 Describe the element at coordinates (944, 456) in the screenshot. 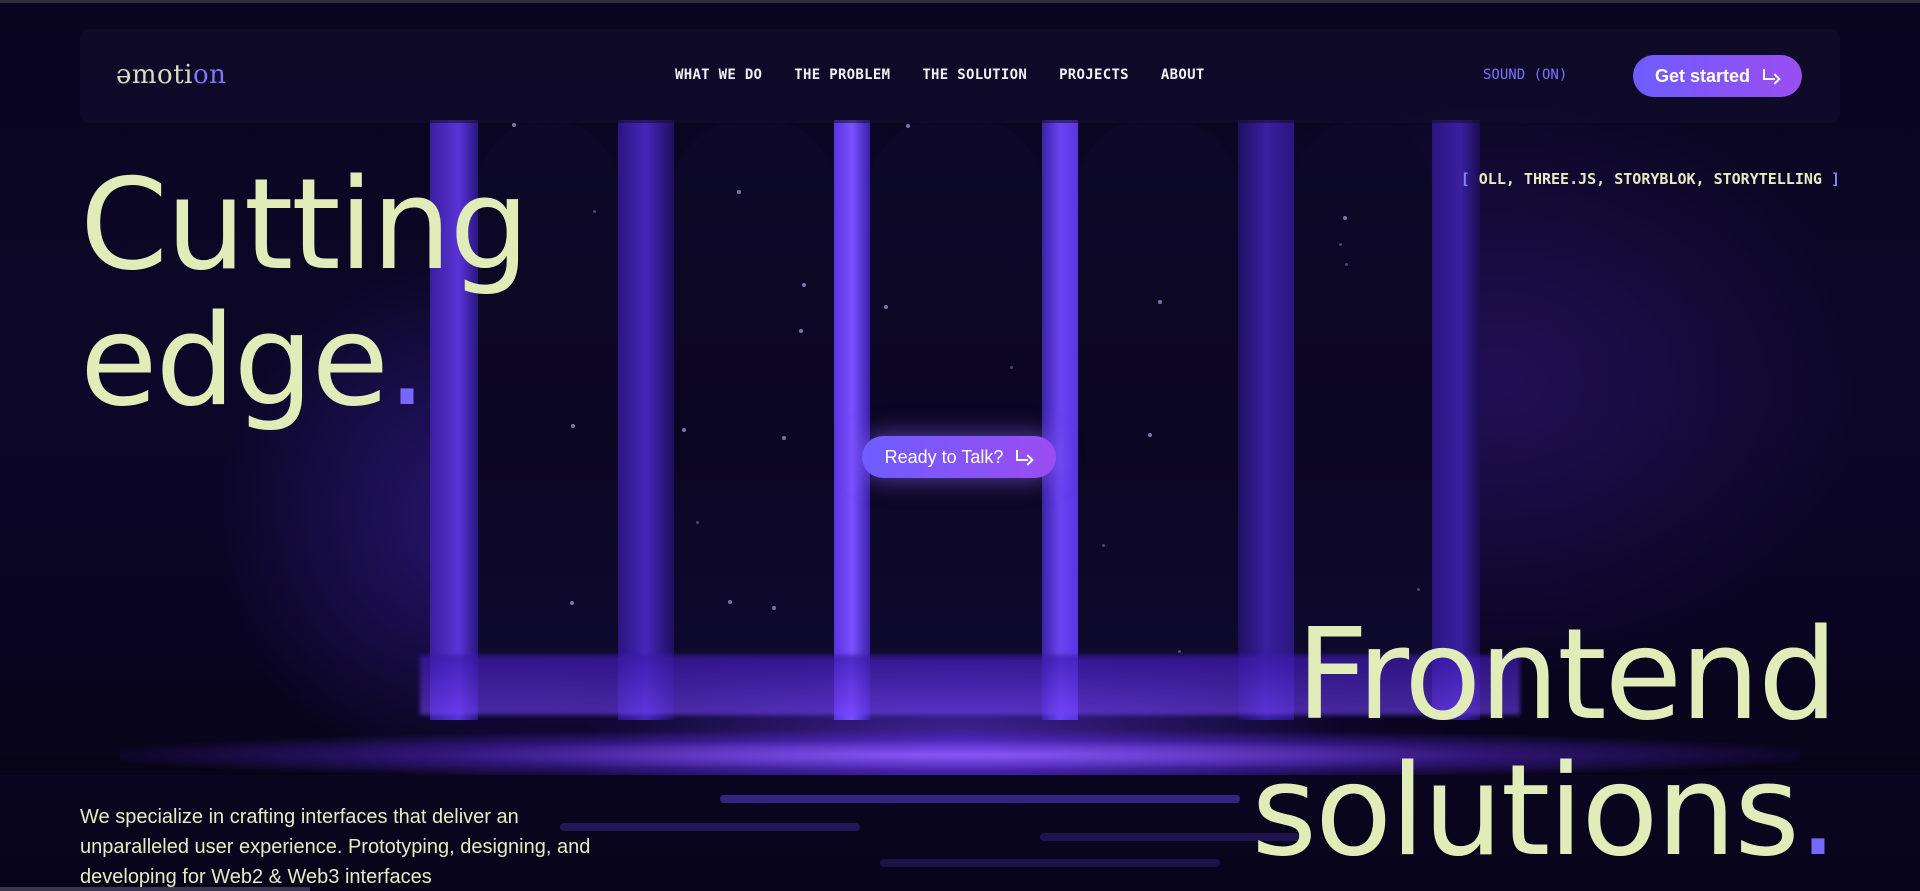

I see `ready-to-talk-label: Ready to Talk?` at that location.